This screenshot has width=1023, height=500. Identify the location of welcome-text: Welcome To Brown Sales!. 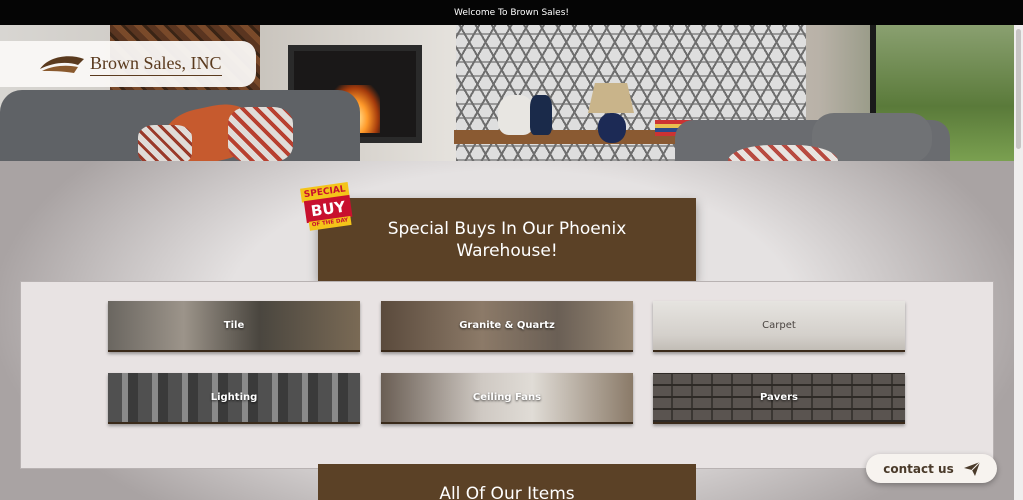
(511, 12).